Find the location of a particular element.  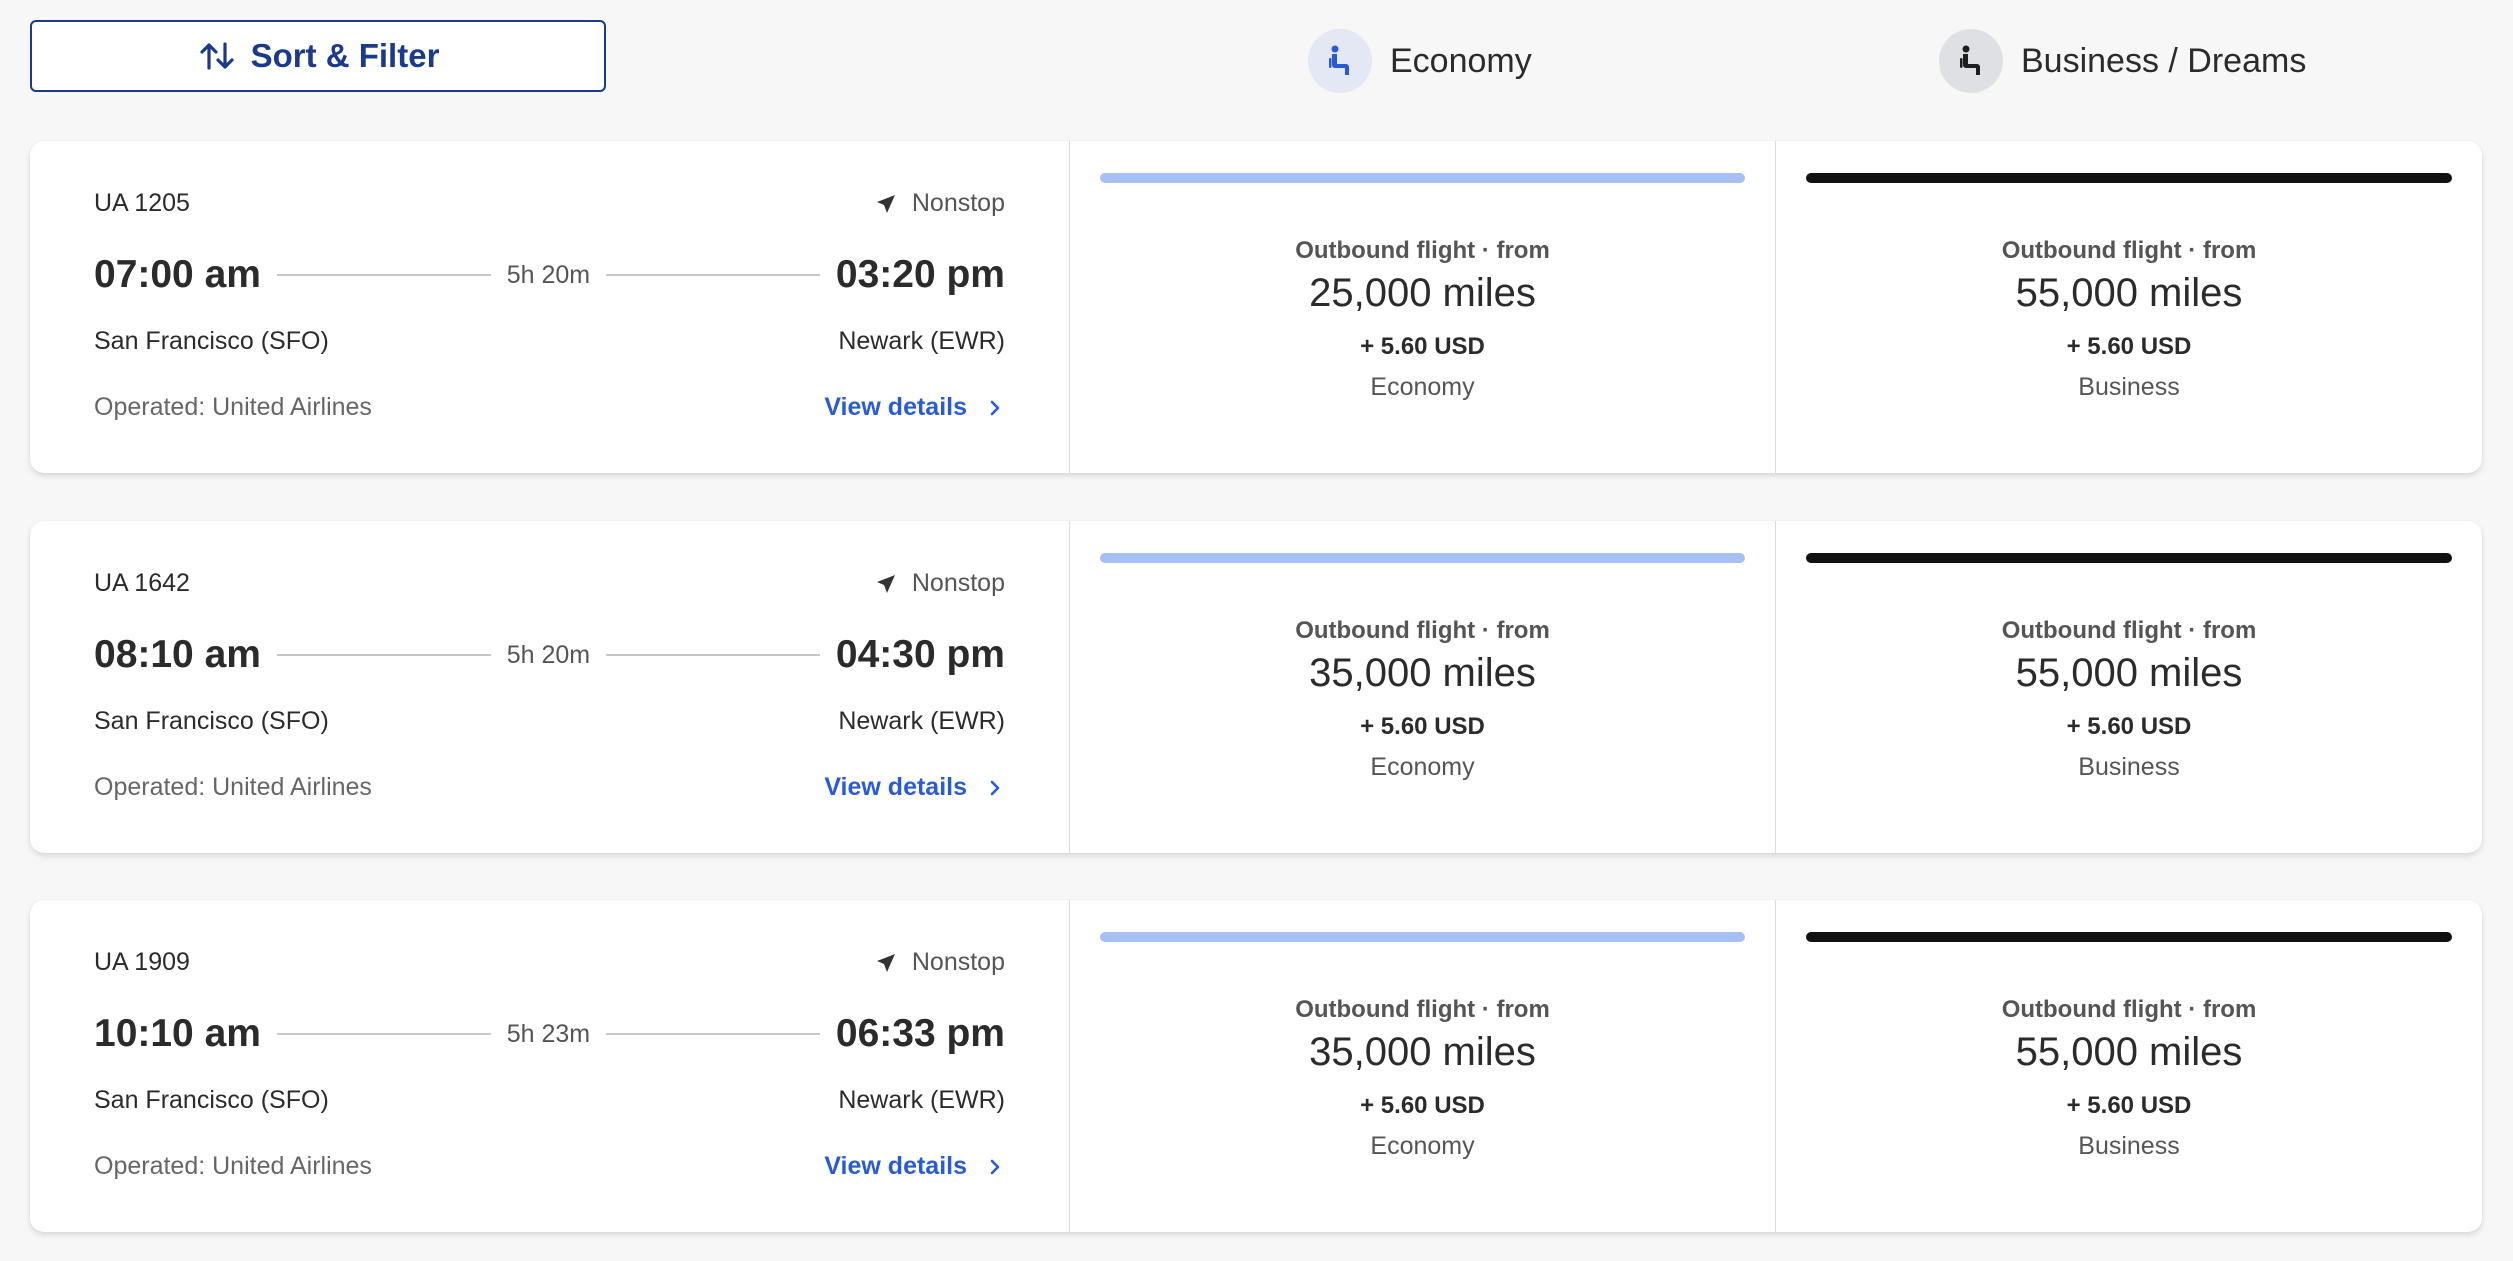

flight-number: UA 1909 is located at coordinates (142, 962).